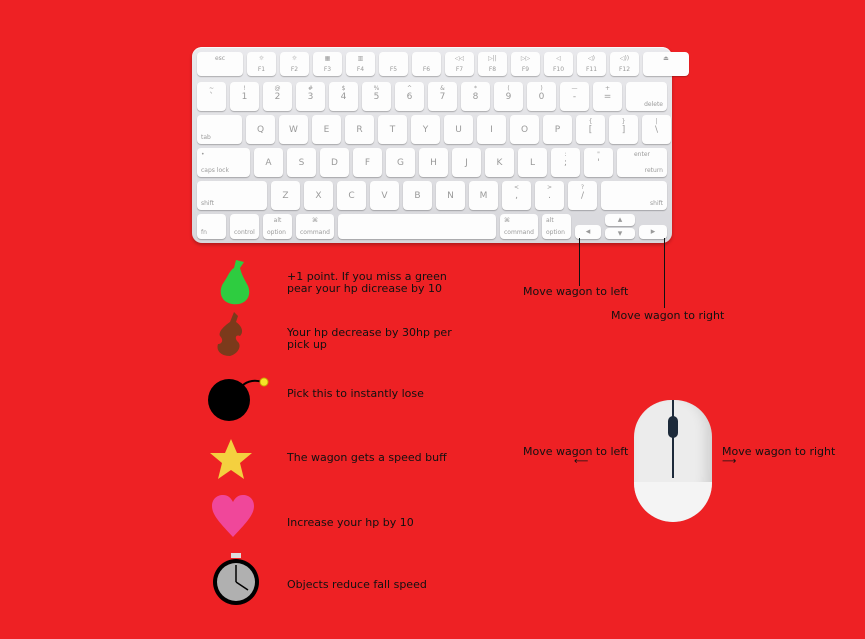 Image resolution: width=865 pixels, height=639 pixels. What do you see at coordinates (327, 64) in the screenshot?
I see `fn-key-3: ▦ F3` at bounding box center [327, 64].